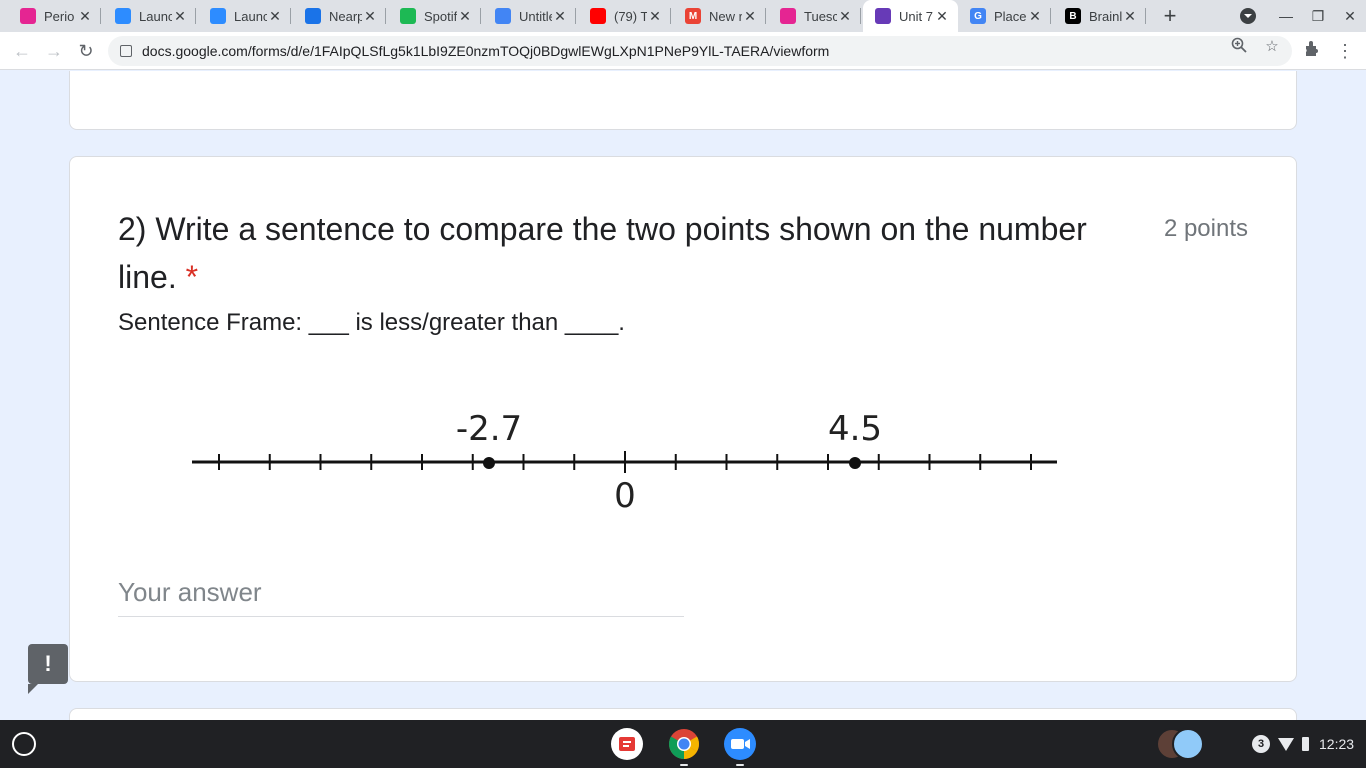 The width and height of the screenshot is (1366, 768). Describe the element at coordinates (440, 16) in the screenshot. I see `tab-title: Spotif` at that location.